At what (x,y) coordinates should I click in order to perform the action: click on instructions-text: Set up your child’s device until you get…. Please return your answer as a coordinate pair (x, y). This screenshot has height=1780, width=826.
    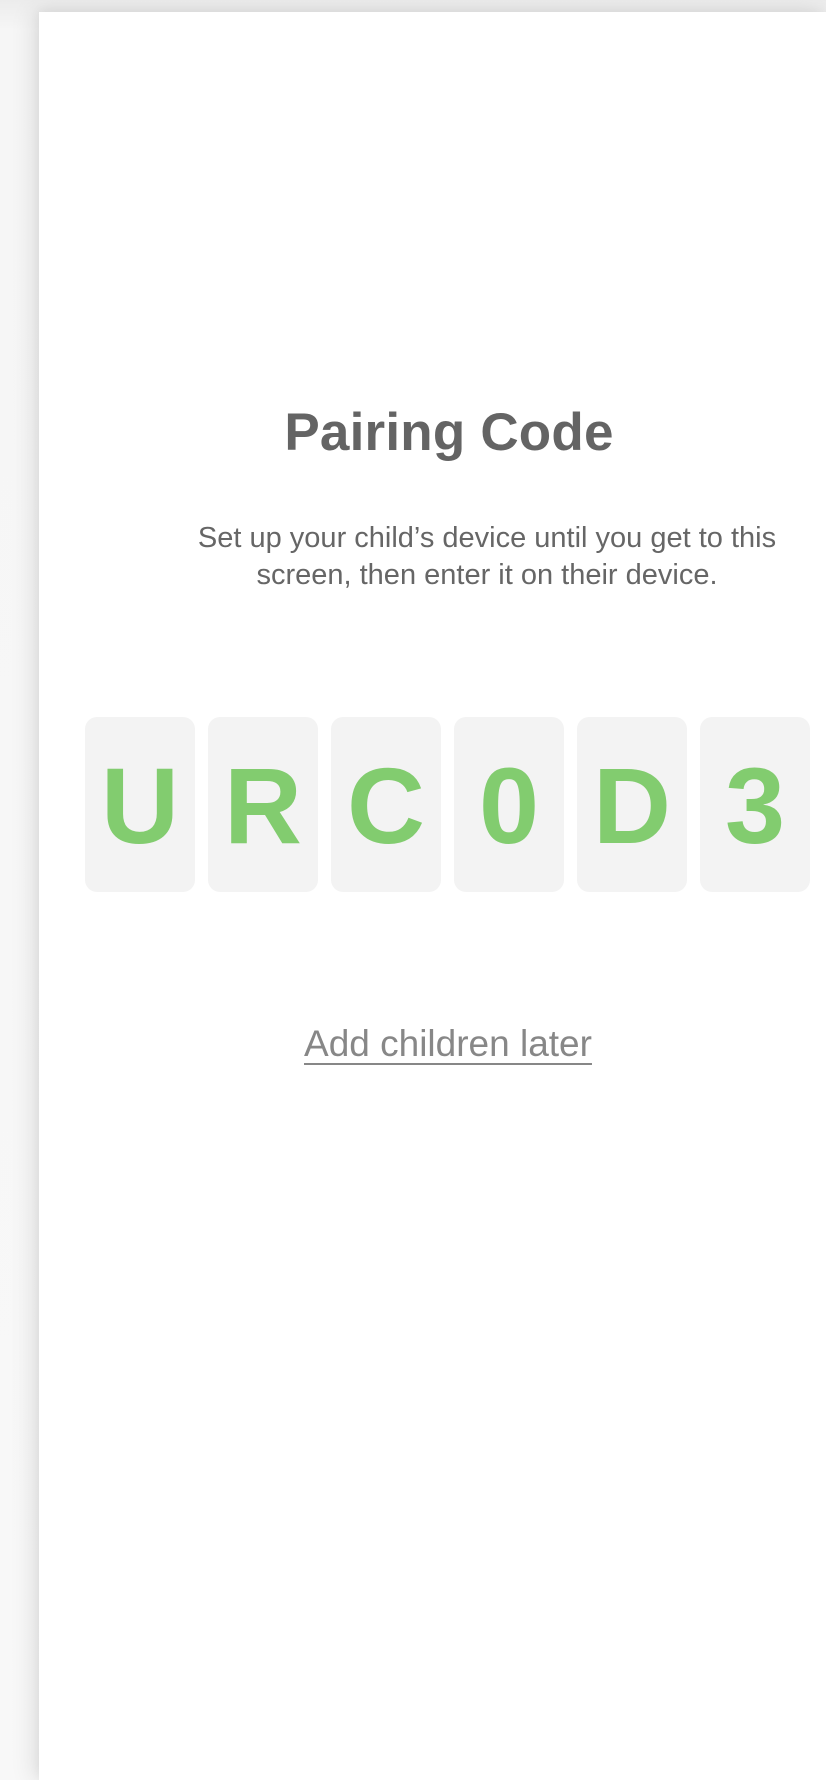
    Looking at the image, I should click on (487, 556).